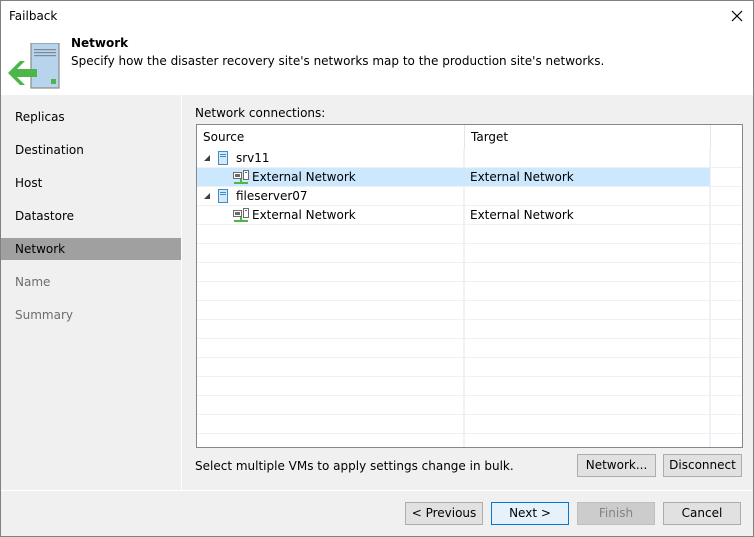  What do you see at coordinates (444, 513) in the screenshot?
I see `previous-button: < Previous` at bounding box center [444, 513].